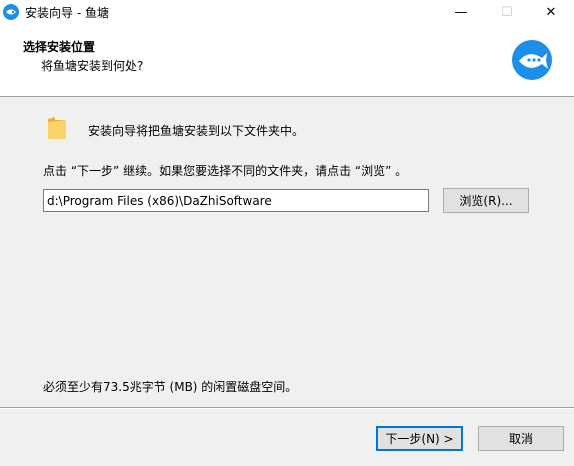 This screenshot has height=466, width=574. What do you see at coordinates (170, 387) in the screenshot?
I see `disk-space-text: 必须至少有73.5兆字节 (MB) 的闲置磁盘空间。` at bounding box center [170, 387].